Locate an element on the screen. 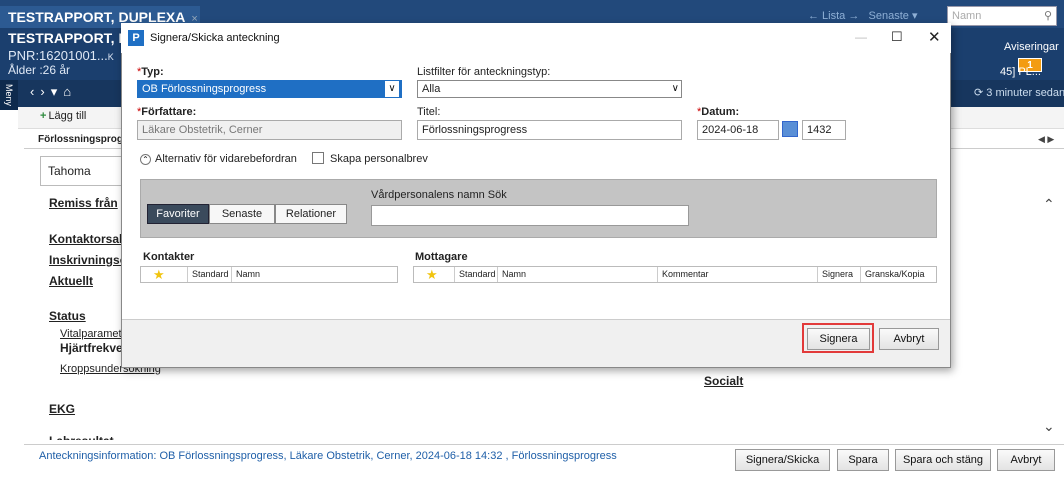  skapa-personalbrev-label: Skapa personalbrev is located at coordinates (379, 159).